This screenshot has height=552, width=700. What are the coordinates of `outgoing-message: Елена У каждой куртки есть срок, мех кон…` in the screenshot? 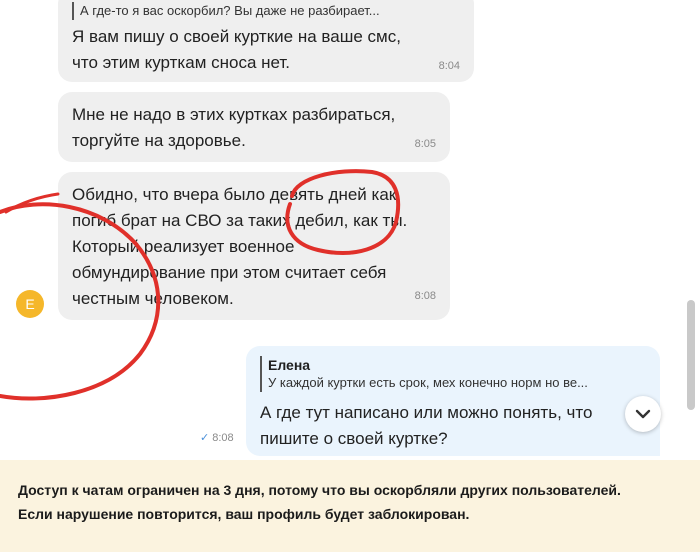 It's located at (453, 401).